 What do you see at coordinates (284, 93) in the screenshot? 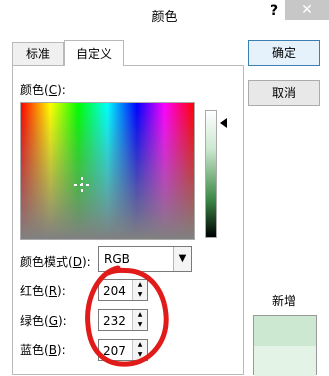
I see `cancel-button: 取消` at bounding box center [284, 93].